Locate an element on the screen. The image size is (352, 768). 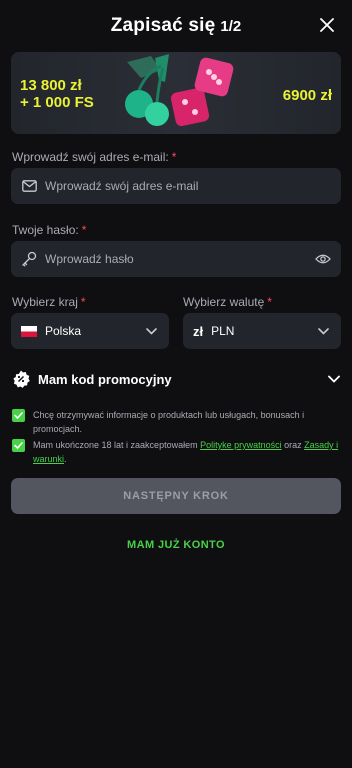
eye-icon is located at coordinates (323, 259).